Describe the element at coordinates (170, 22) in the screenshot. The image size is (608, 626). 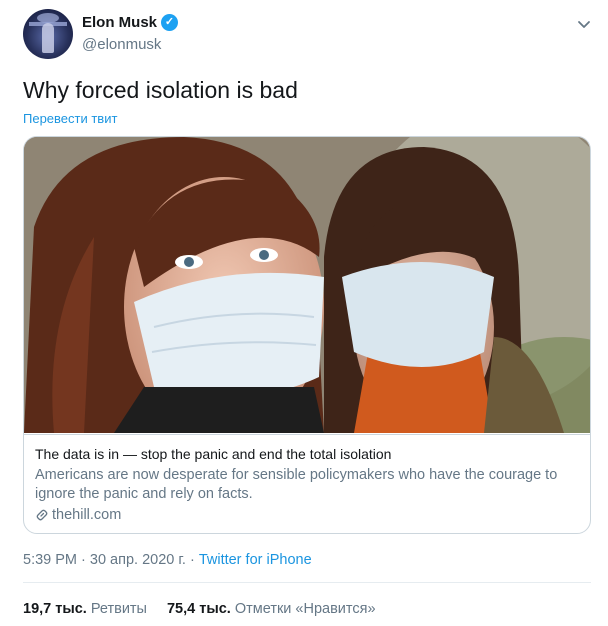
I see `verified-icon: ✓` at that location.